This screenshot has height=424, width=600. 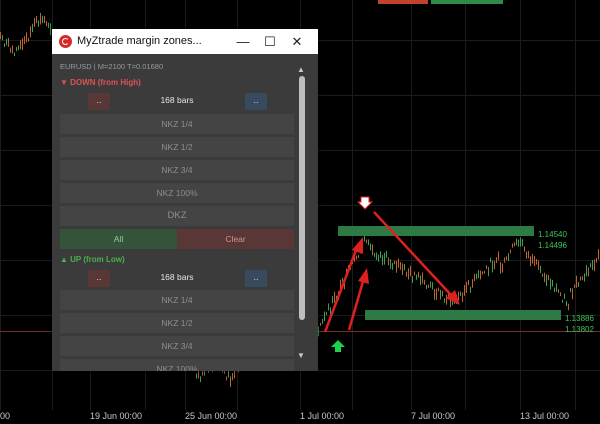 I want to click on price-label-zone-top: 1.14540, so click(x=552, y=234).